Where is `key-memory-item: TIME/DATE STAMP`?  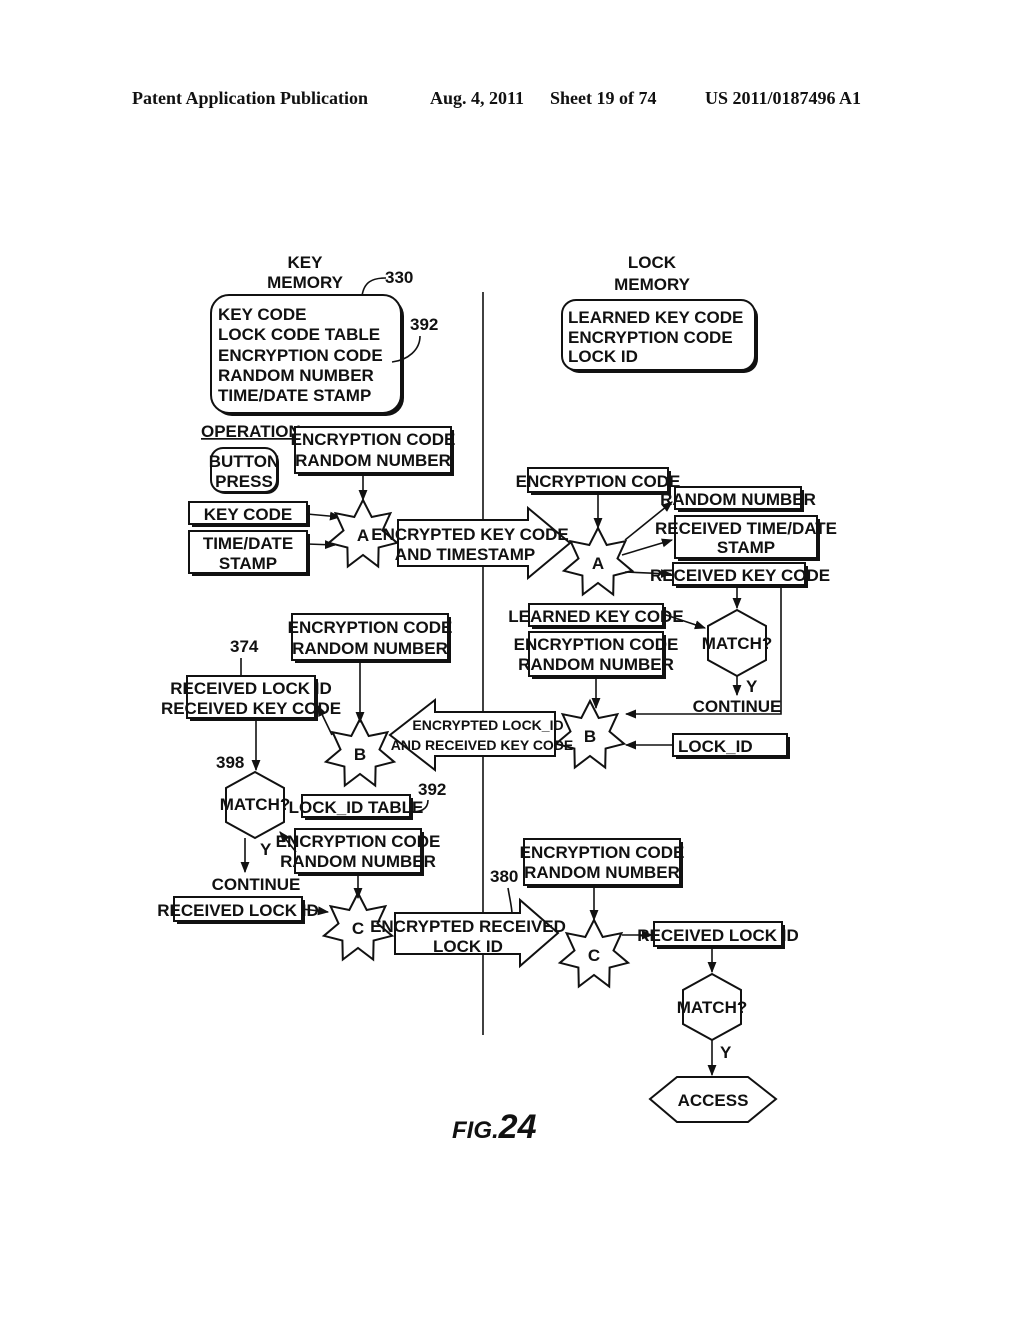 key-memory-item: TIME/DATE STAMP is located at coordinates (294, 395).